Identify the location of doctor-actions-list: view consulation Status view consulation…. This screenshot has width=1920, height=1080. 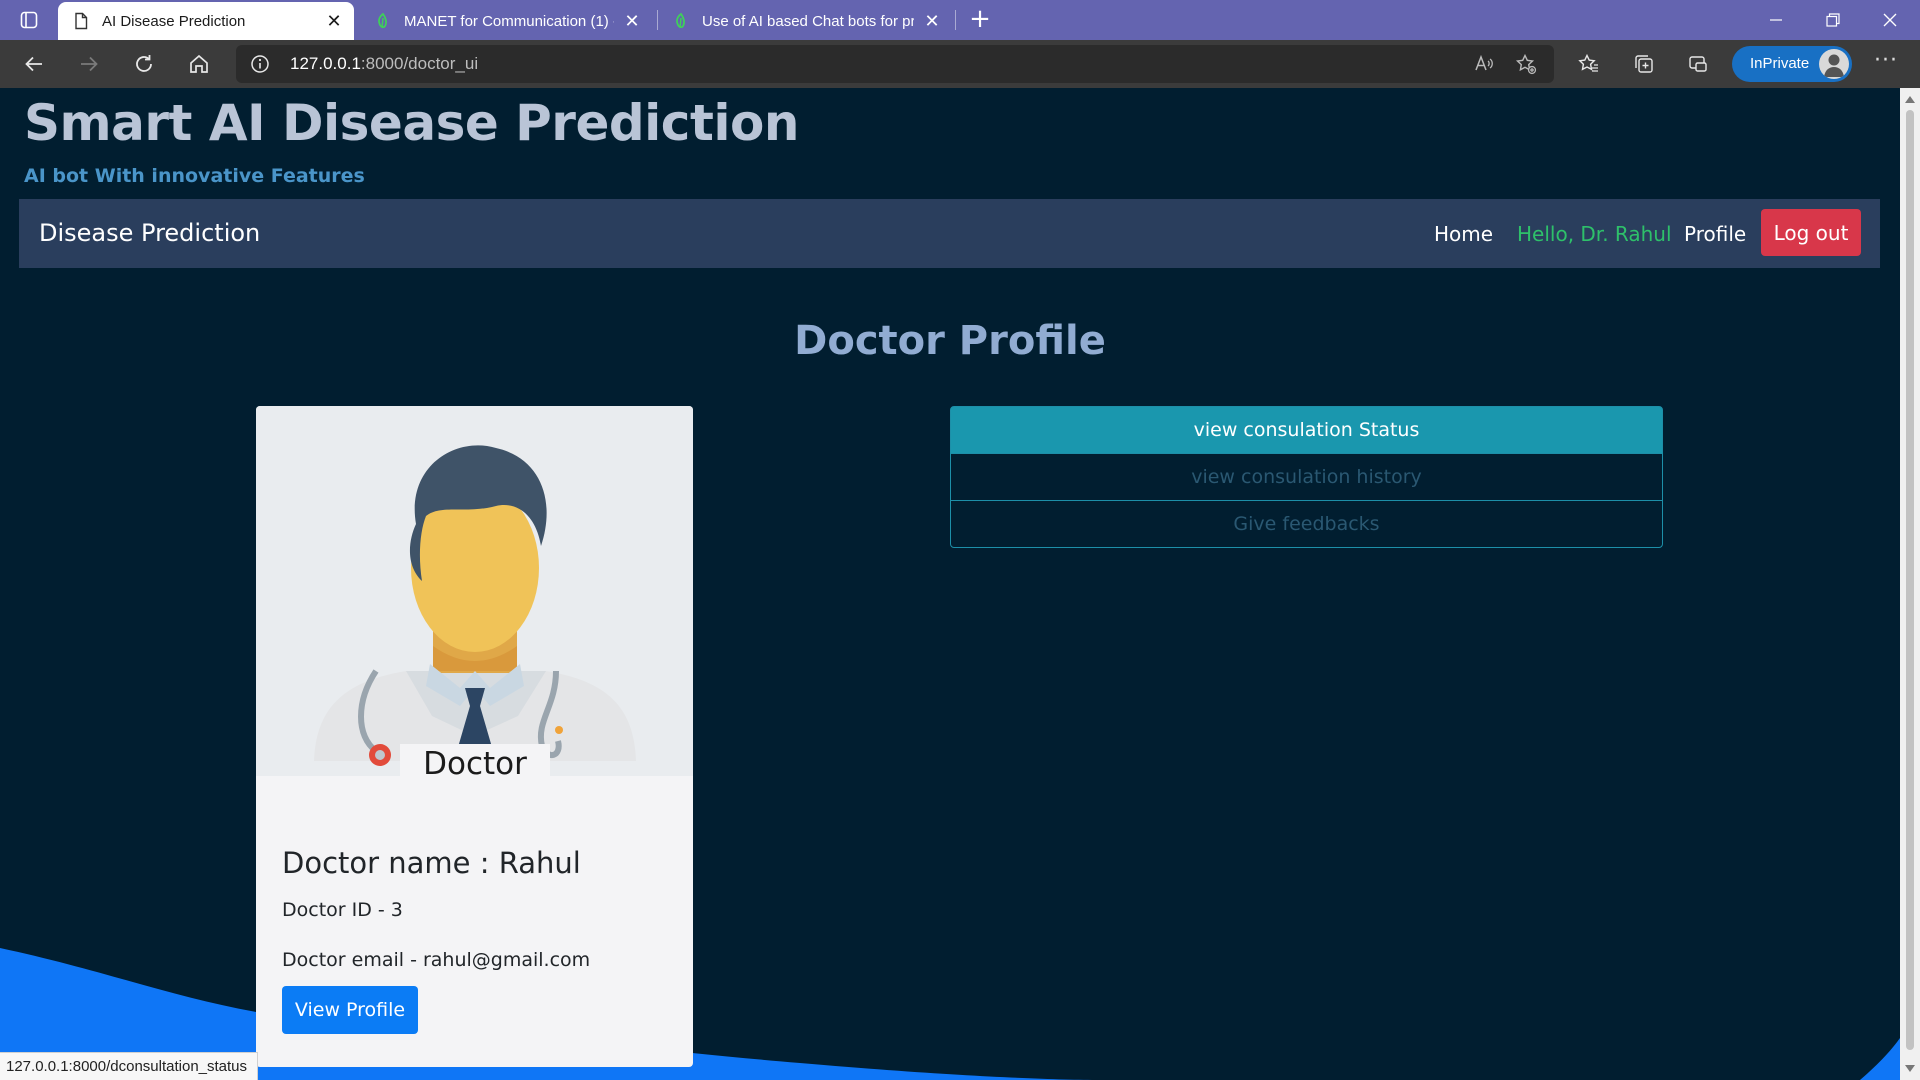
(1306, 477).